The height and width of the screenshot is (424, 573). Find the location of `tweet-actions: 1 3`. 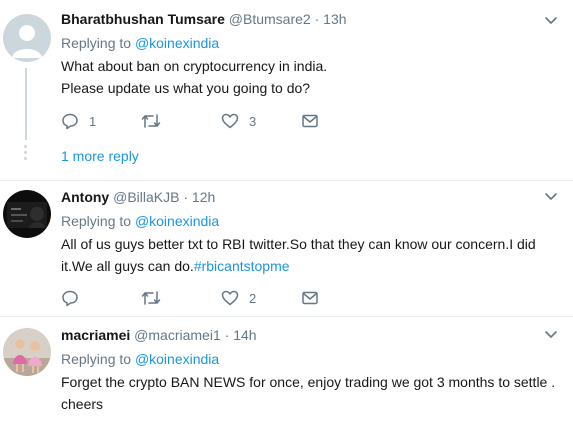

tweet-actions: 1 3 is located at coordinates (211, 121).